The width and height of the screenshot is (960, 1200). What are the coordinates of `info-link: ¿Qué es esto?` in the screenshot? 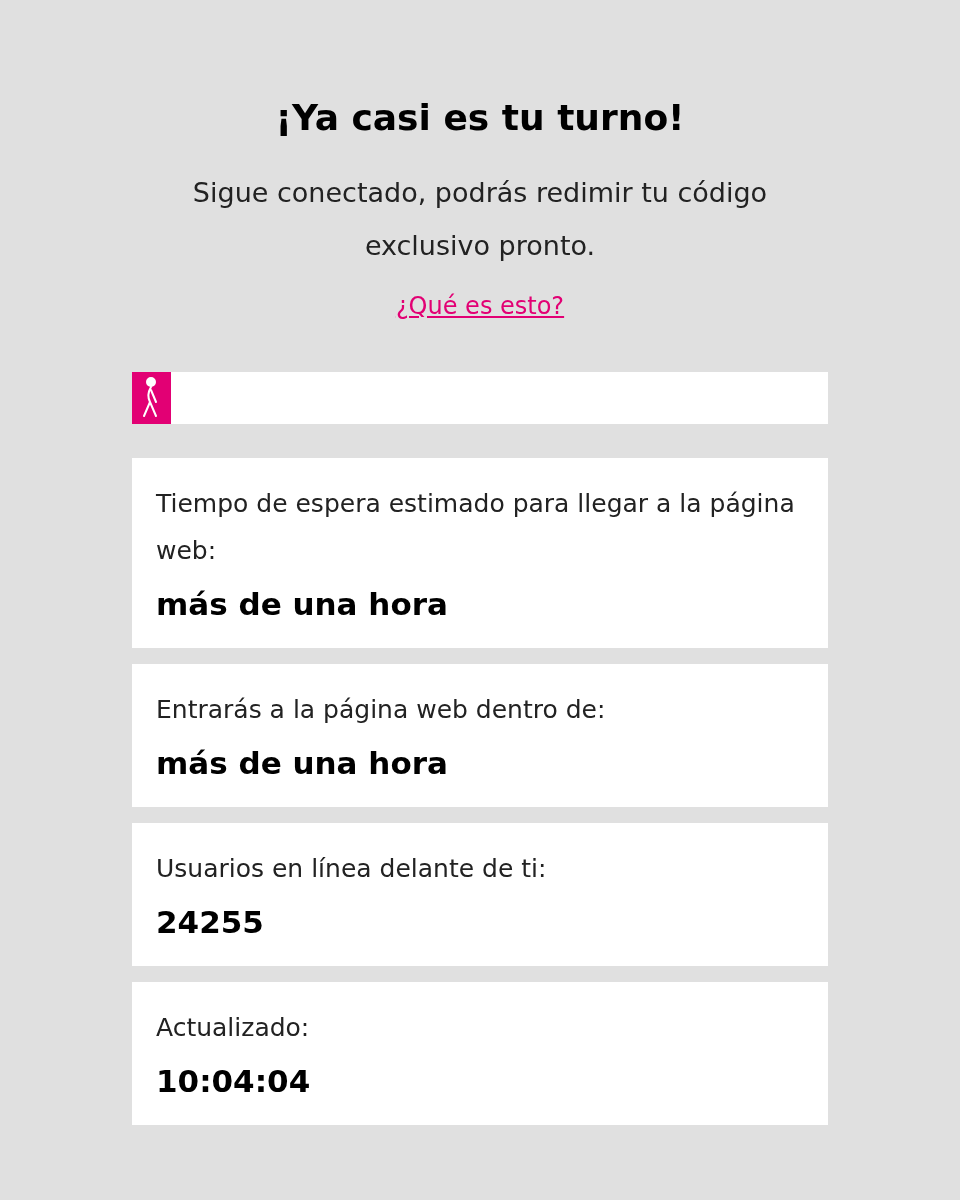 It's located at (480, 306).